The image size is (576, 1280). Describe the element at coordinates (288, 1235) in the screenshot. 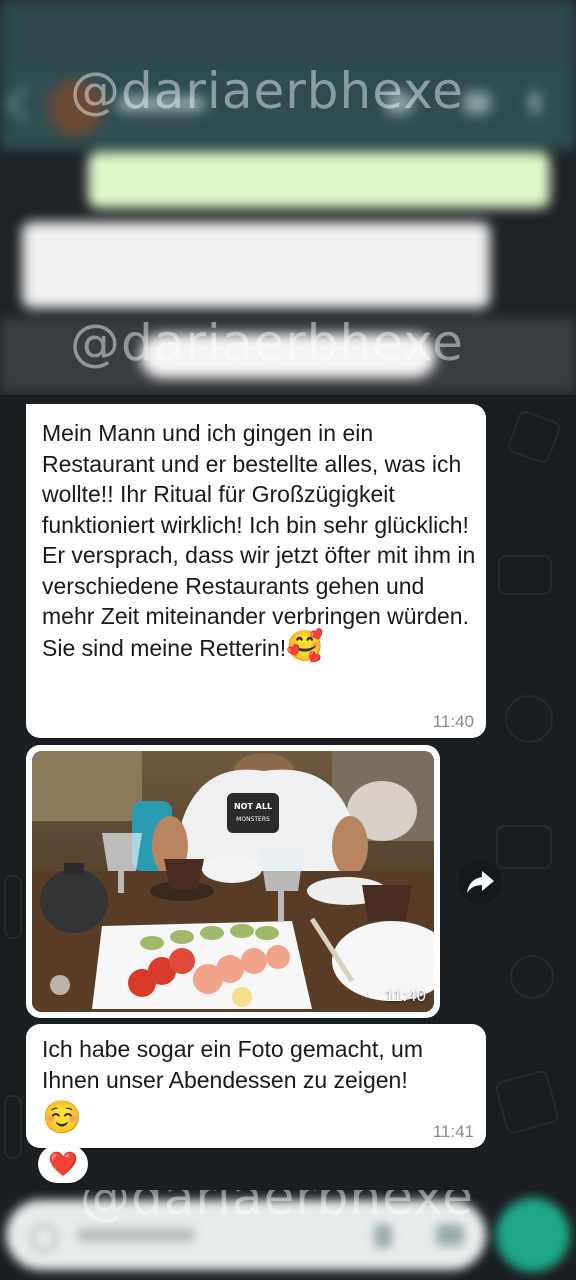

I see `message-composer: @dariaerbhexe` at that location.